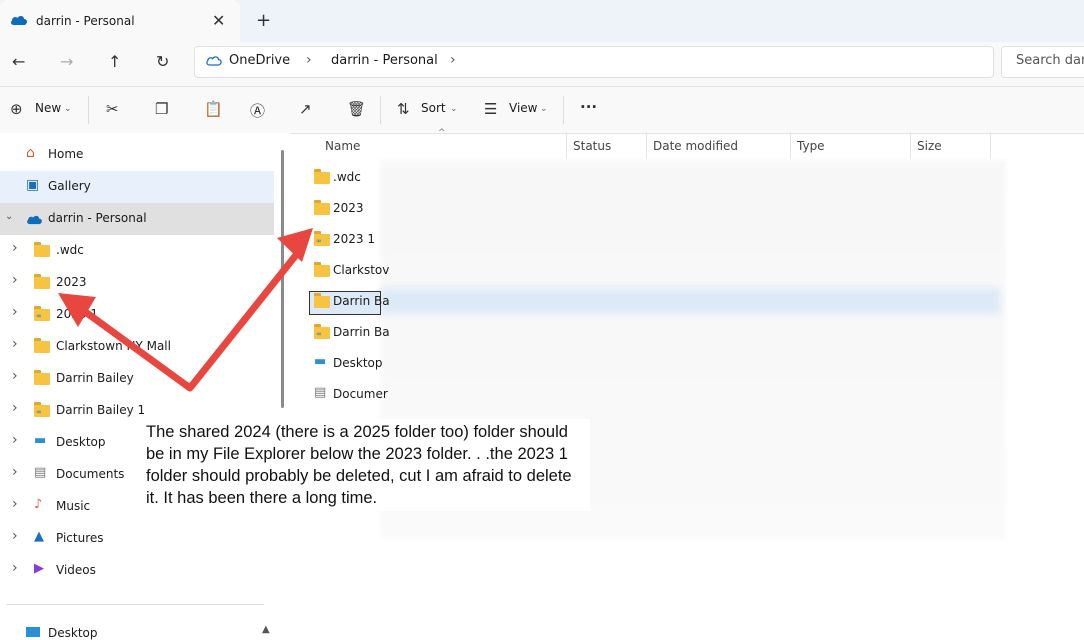  Describe the element at coordinates (38, 504) in the screenshot. I see `music-icon: ♪` at that location.